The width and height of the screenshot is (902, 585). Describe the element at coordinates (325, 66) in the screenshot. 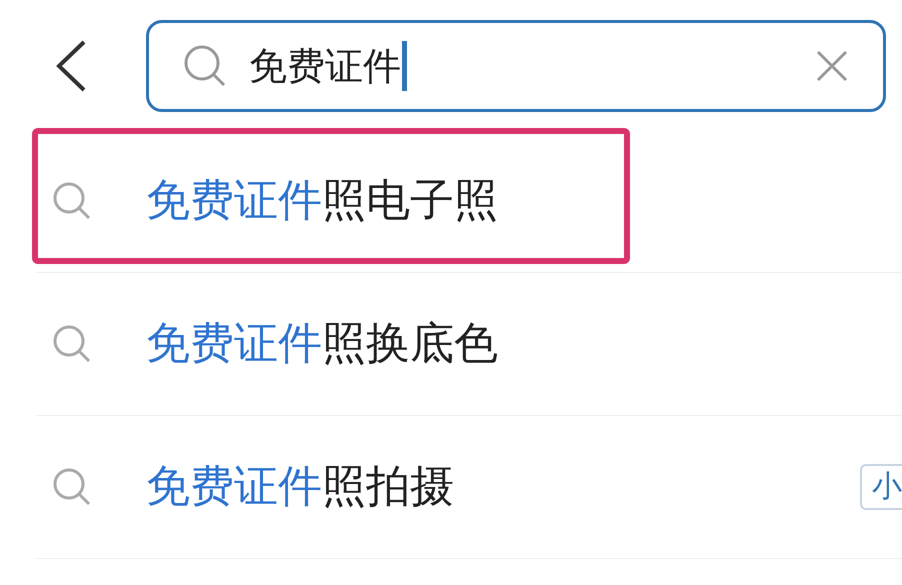

I see `search-query: 免费证件` at that location.